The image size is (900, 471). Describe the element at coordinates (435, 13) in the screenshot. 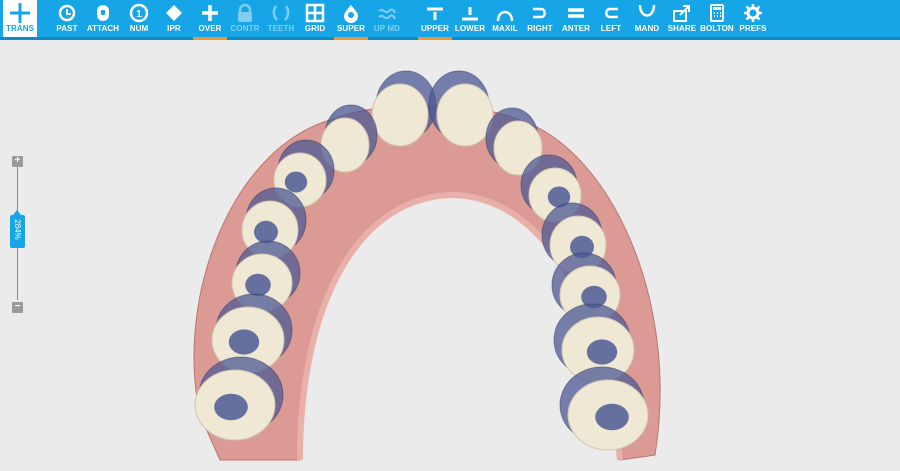

I see `upper-bar-icon` at that location.